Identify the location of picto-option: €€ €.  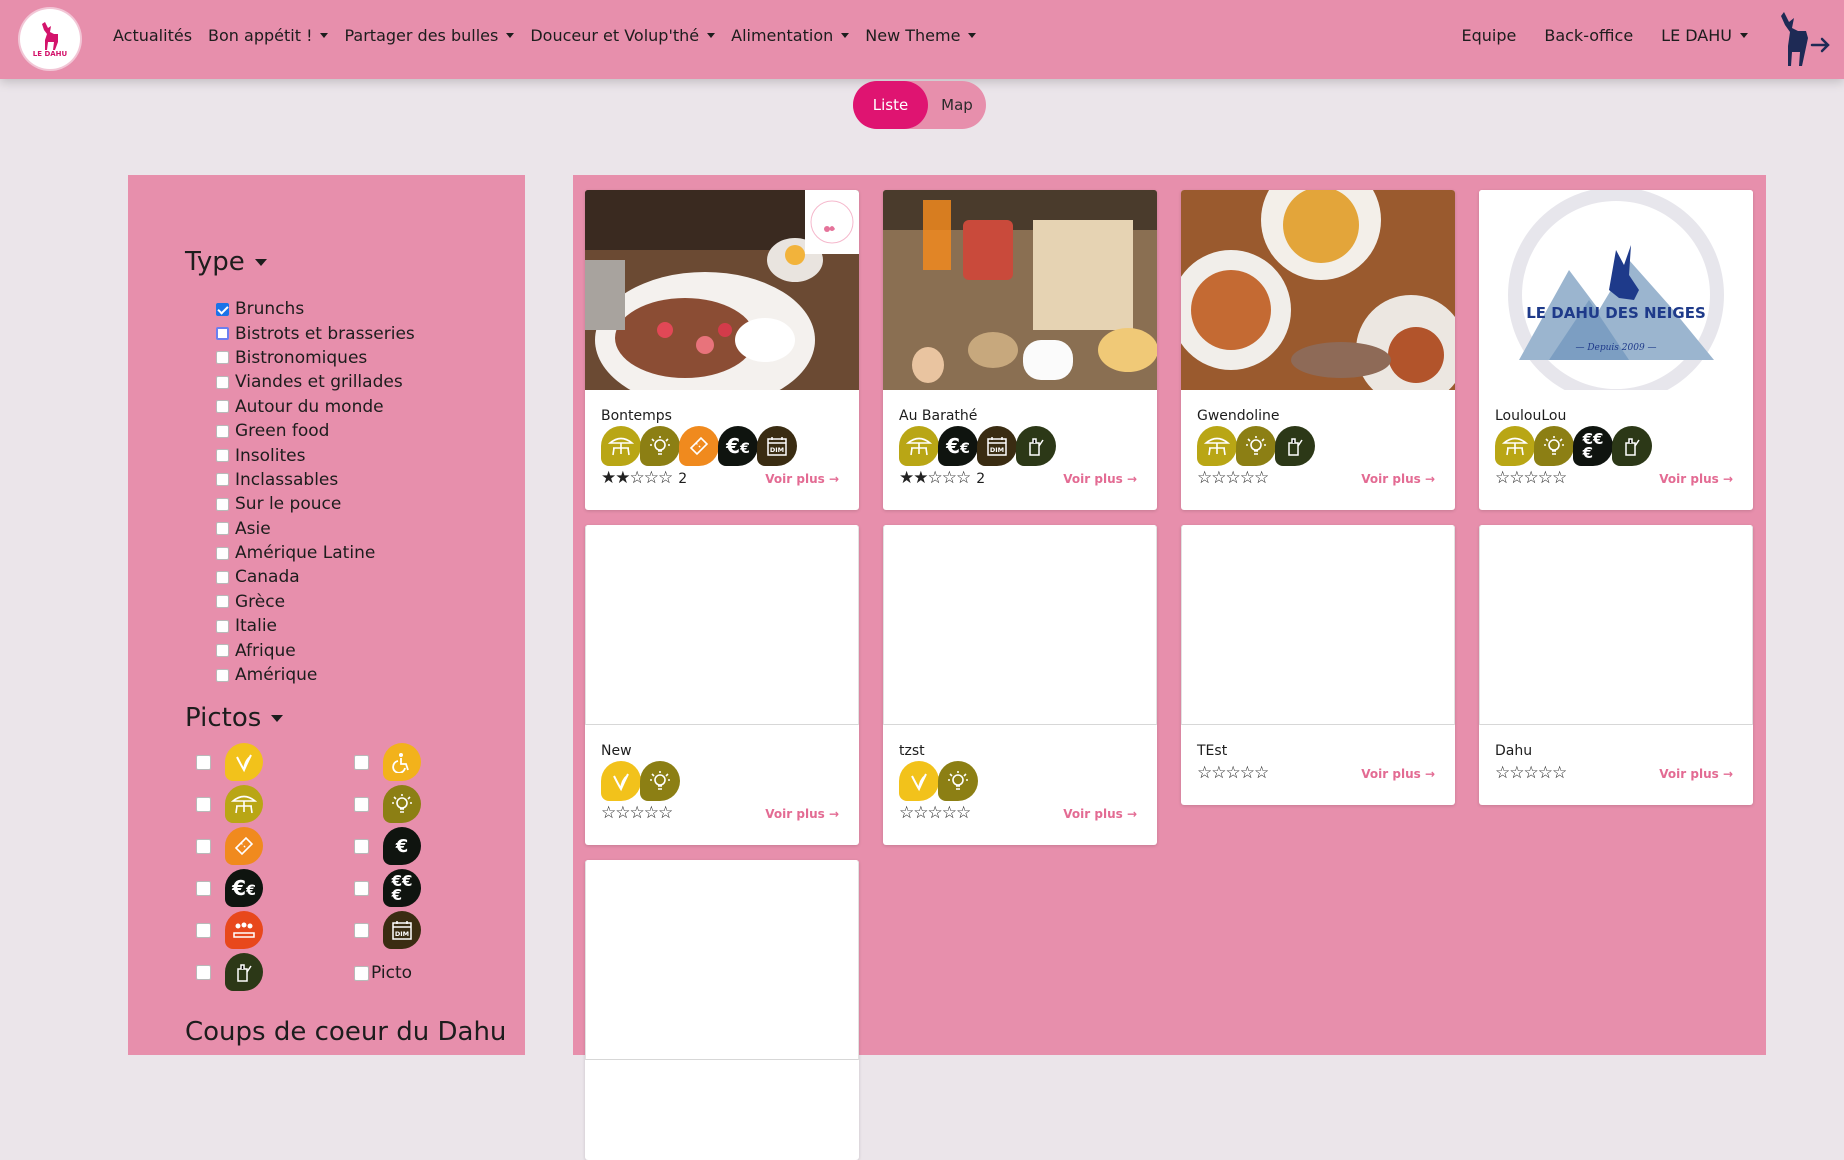
(387, 888).